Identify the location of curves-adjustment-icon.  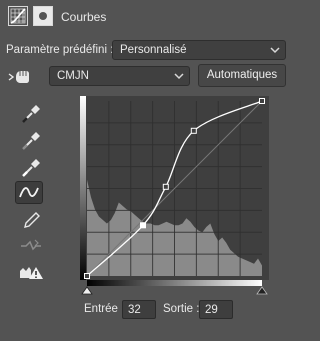
(18, 16).